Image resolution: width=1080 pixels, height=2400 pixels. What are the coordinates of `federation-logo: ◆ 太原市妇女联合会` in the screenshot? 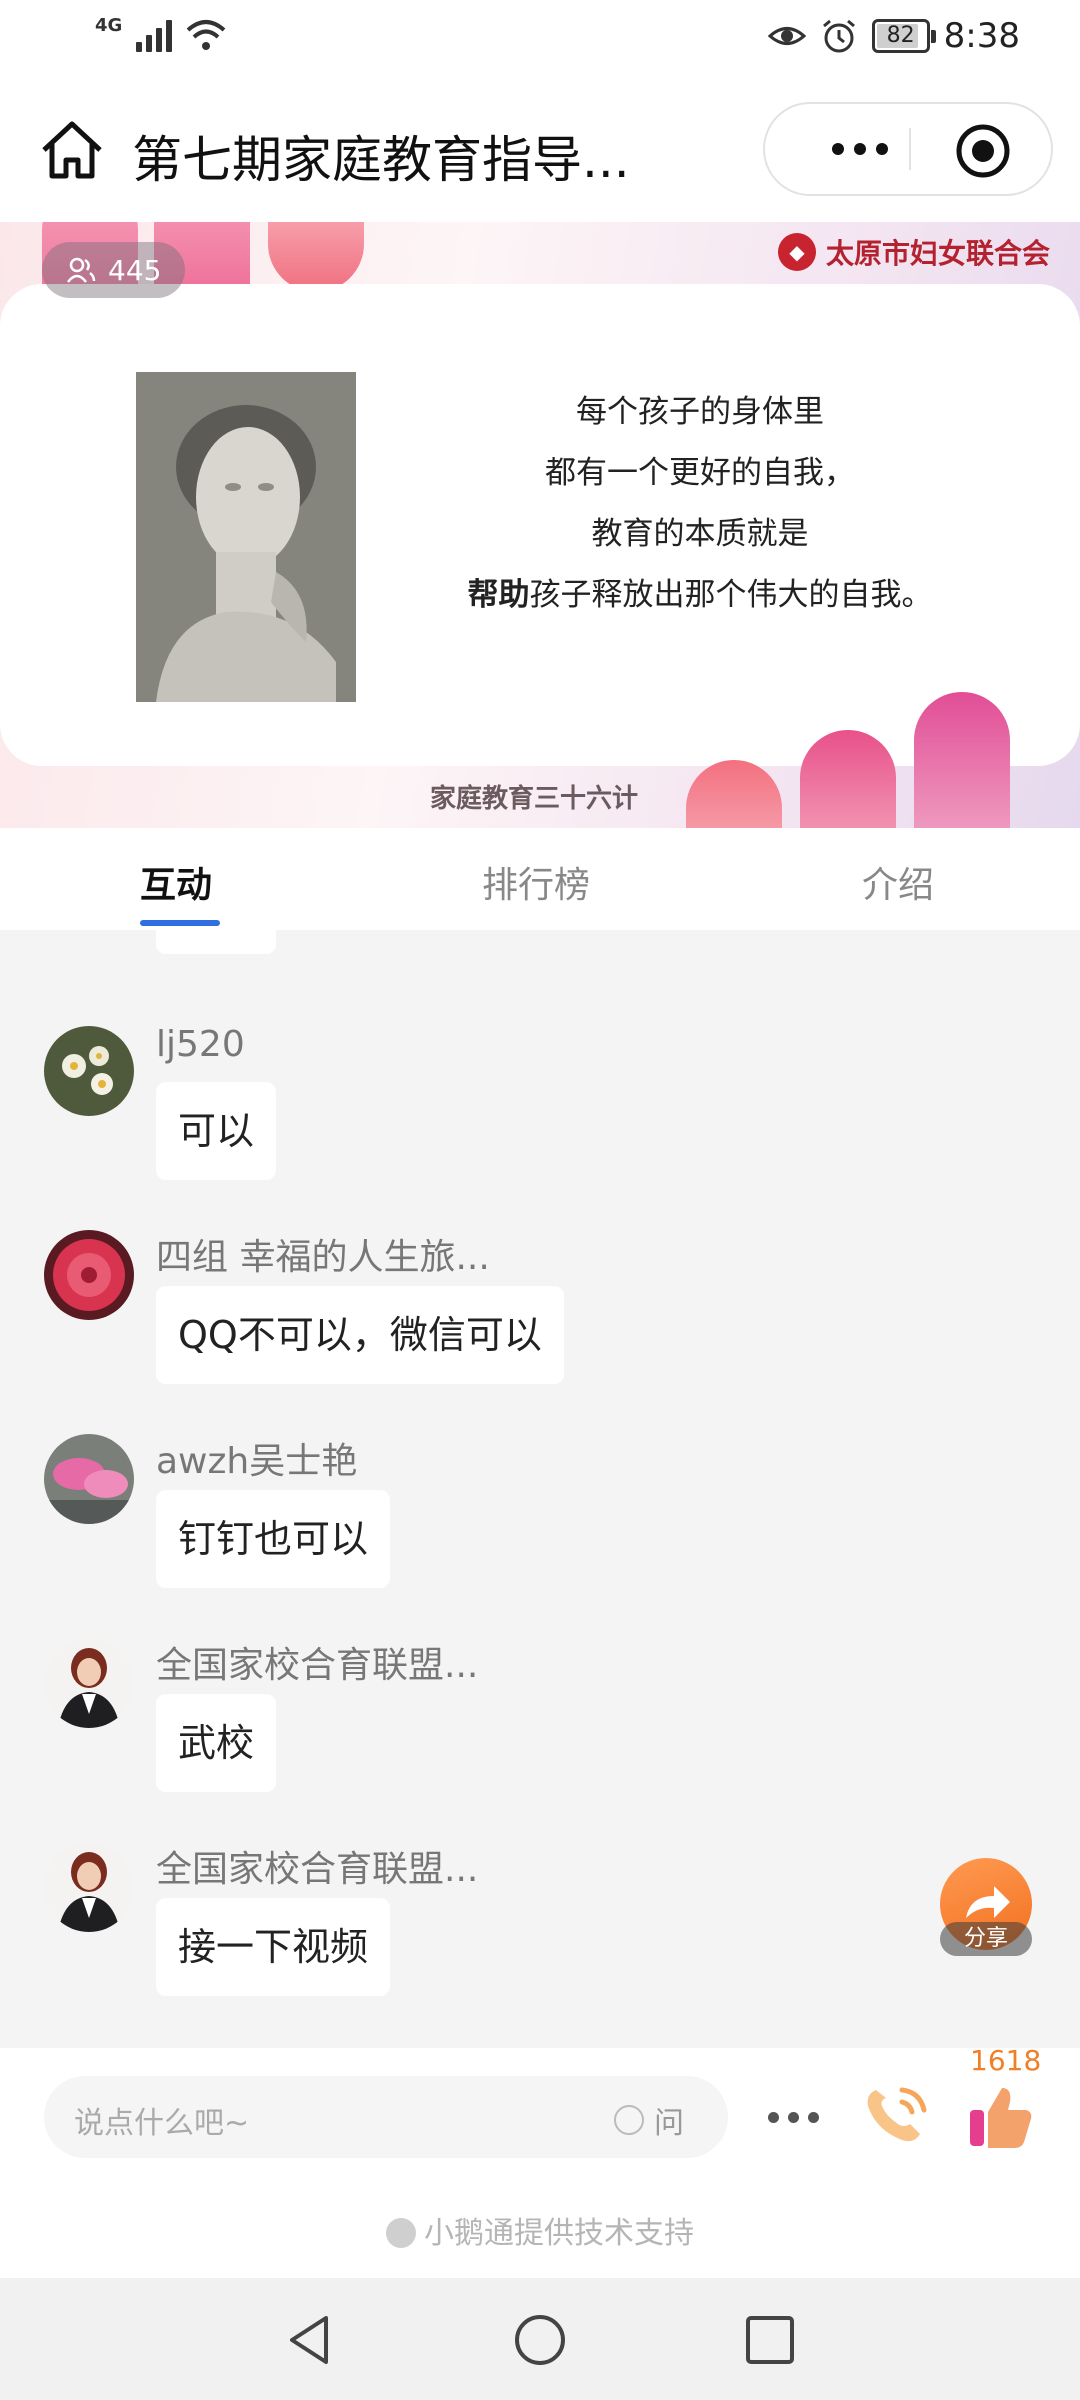 It's located at (913, 252).